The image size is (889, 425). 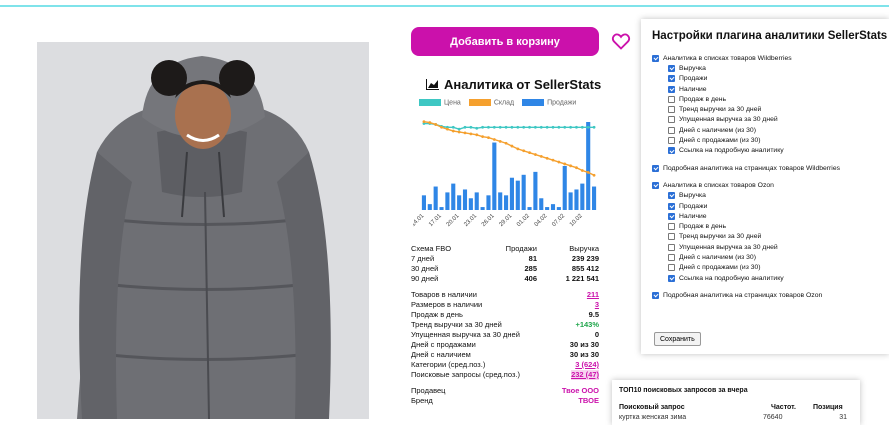 I want to click on stats-revenue: 239 239, so click(x=585, y=258).